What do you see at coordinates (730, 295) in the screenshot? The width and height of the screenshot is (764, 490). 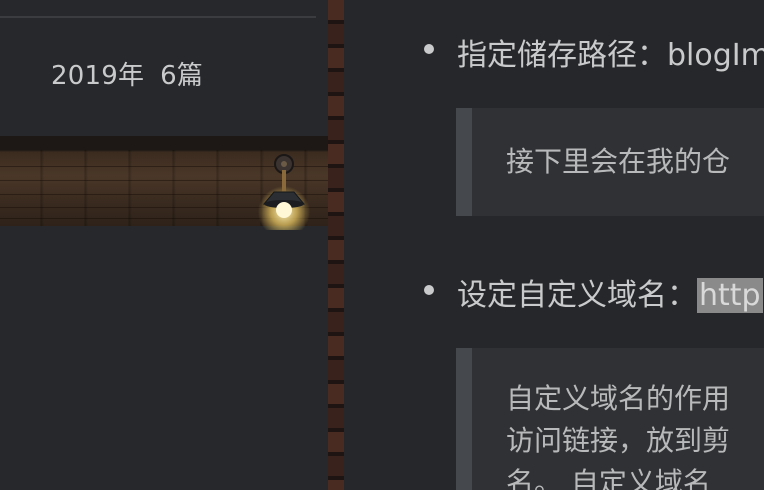 I see `inline-code-link: http` at bounding box center [730, 295].